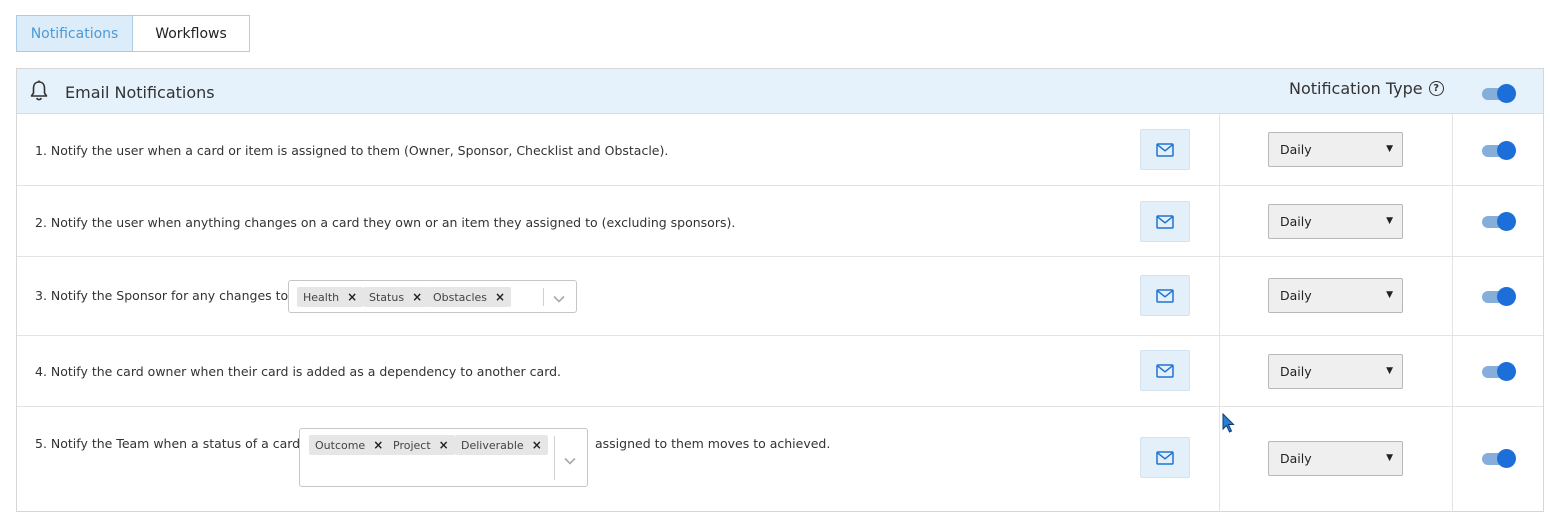 The height and width of the screenshot is (518, 1550). I want to click on help-icon: ?, so click(1436, 88).